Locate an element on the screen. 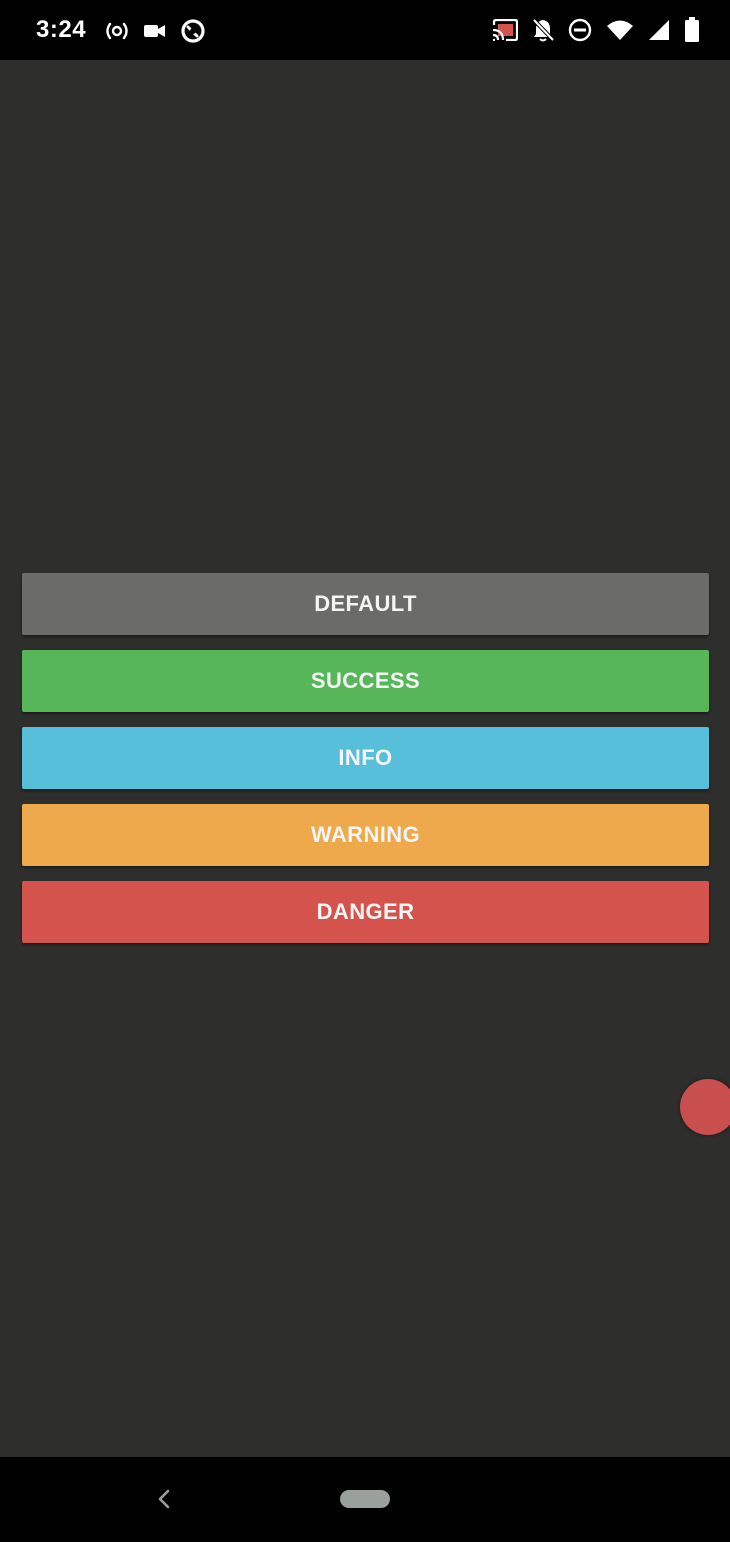 The height and width of the screenshot is (1542, 730). wifi-icon is located at coordinates (620, 30).